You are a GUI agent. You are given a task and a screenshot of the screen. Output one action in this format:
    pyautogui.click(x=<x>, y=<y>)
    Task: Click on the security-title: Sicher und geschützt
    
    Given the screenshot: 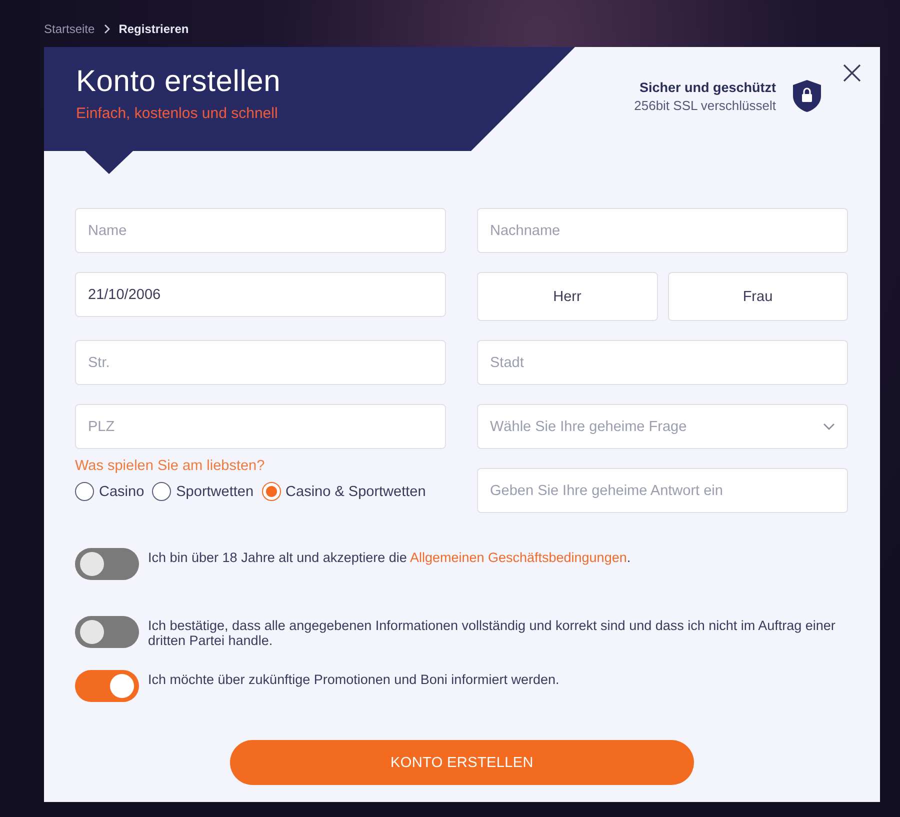 What is the action you would take?
    pyautogui.click(x=707, y=87)
    